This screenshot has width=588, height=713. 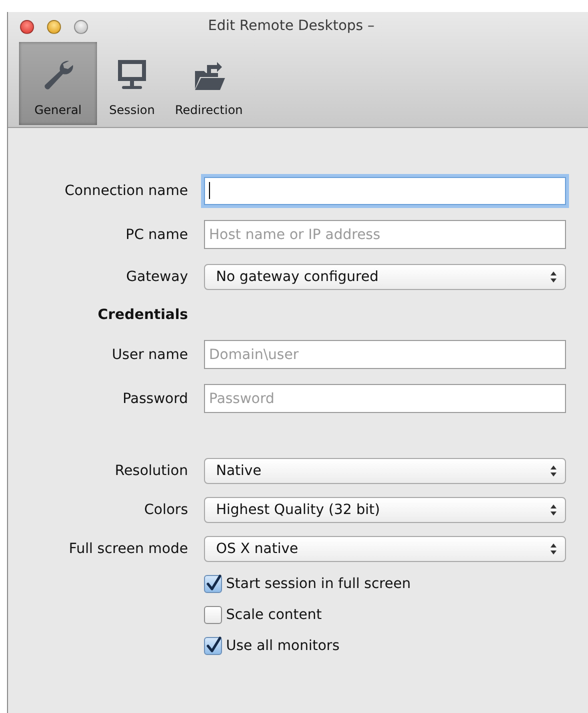 I want to click on text-field: Password, so click(x=385, y=398).